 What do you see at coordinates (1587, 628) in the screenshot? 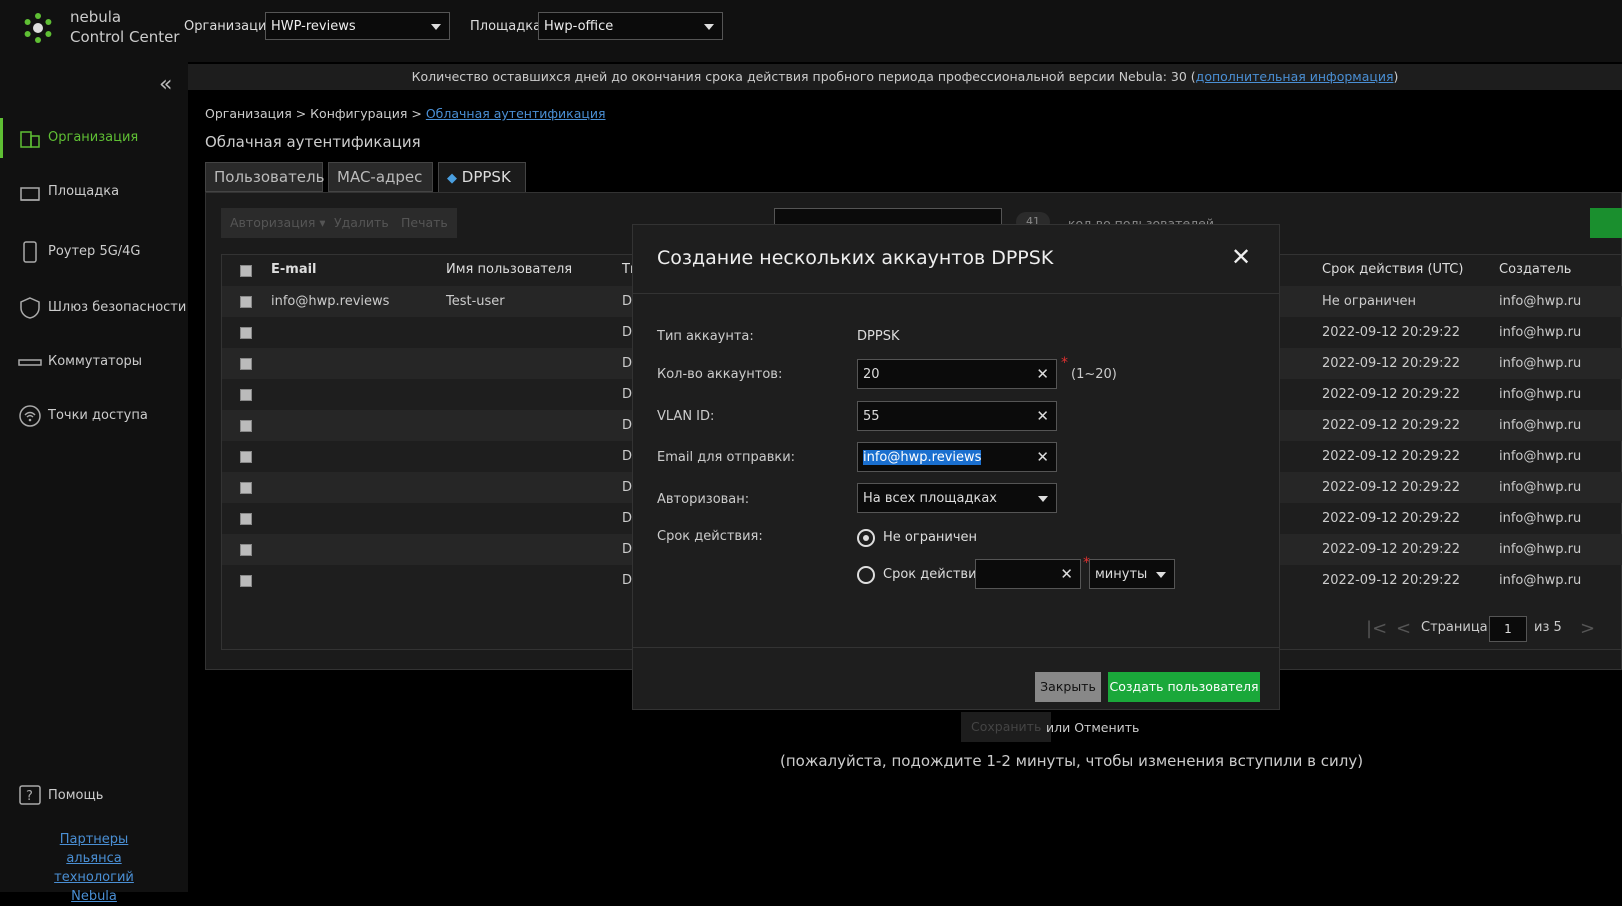
I see `next-page-icon: >` at bounding box center [1587, 628].